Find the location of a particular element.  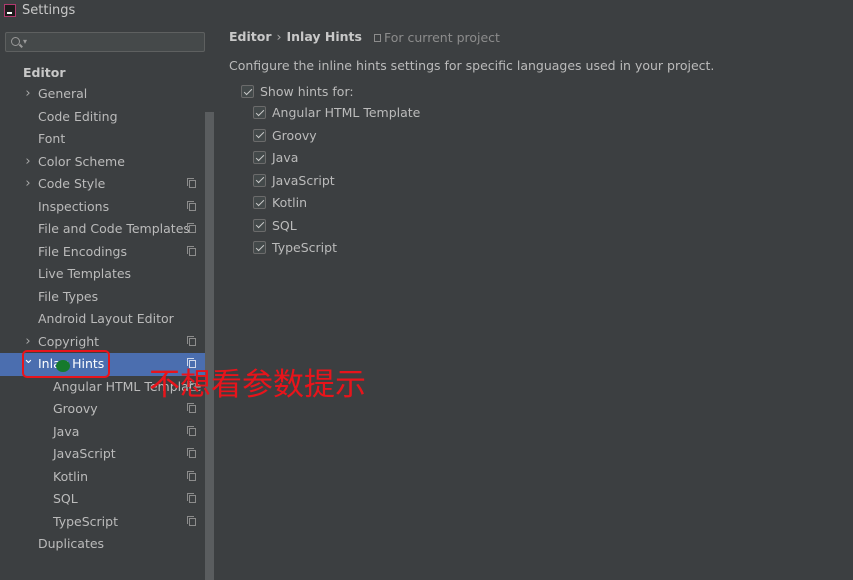

sidebar-item-label: Color Scheme is located at coordinates (81, 161).